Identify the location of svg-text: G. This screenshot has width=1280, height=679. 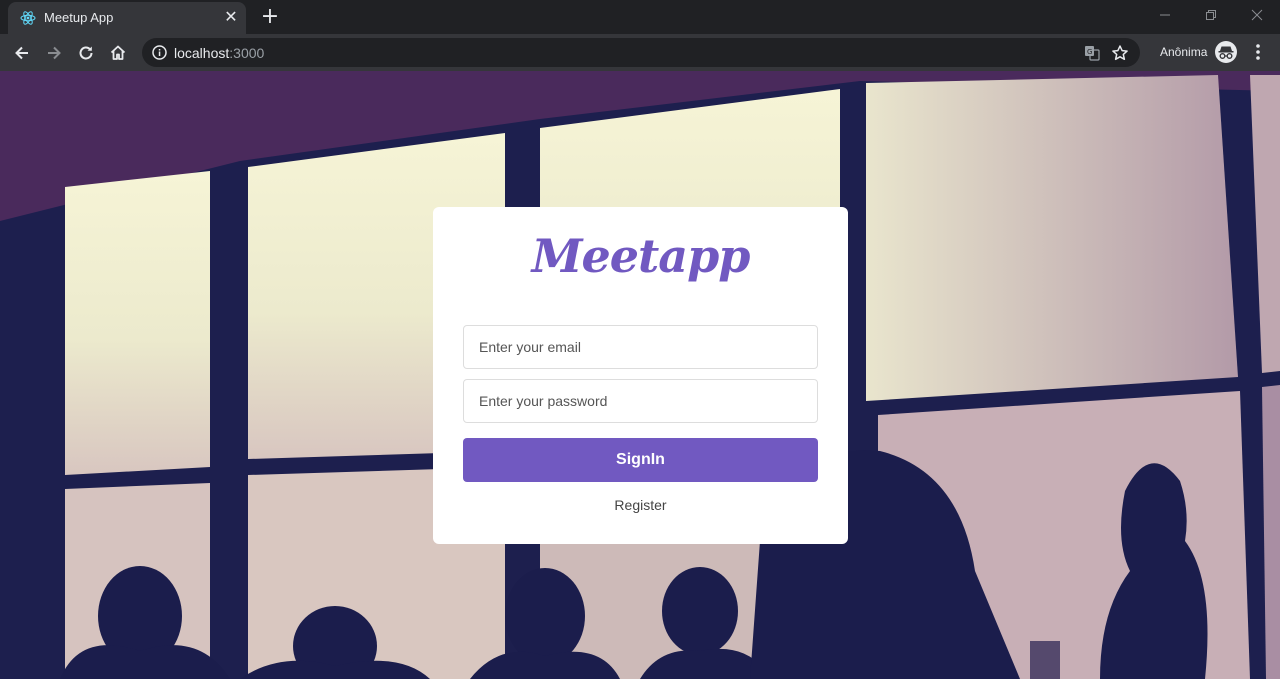
(1089, 52).